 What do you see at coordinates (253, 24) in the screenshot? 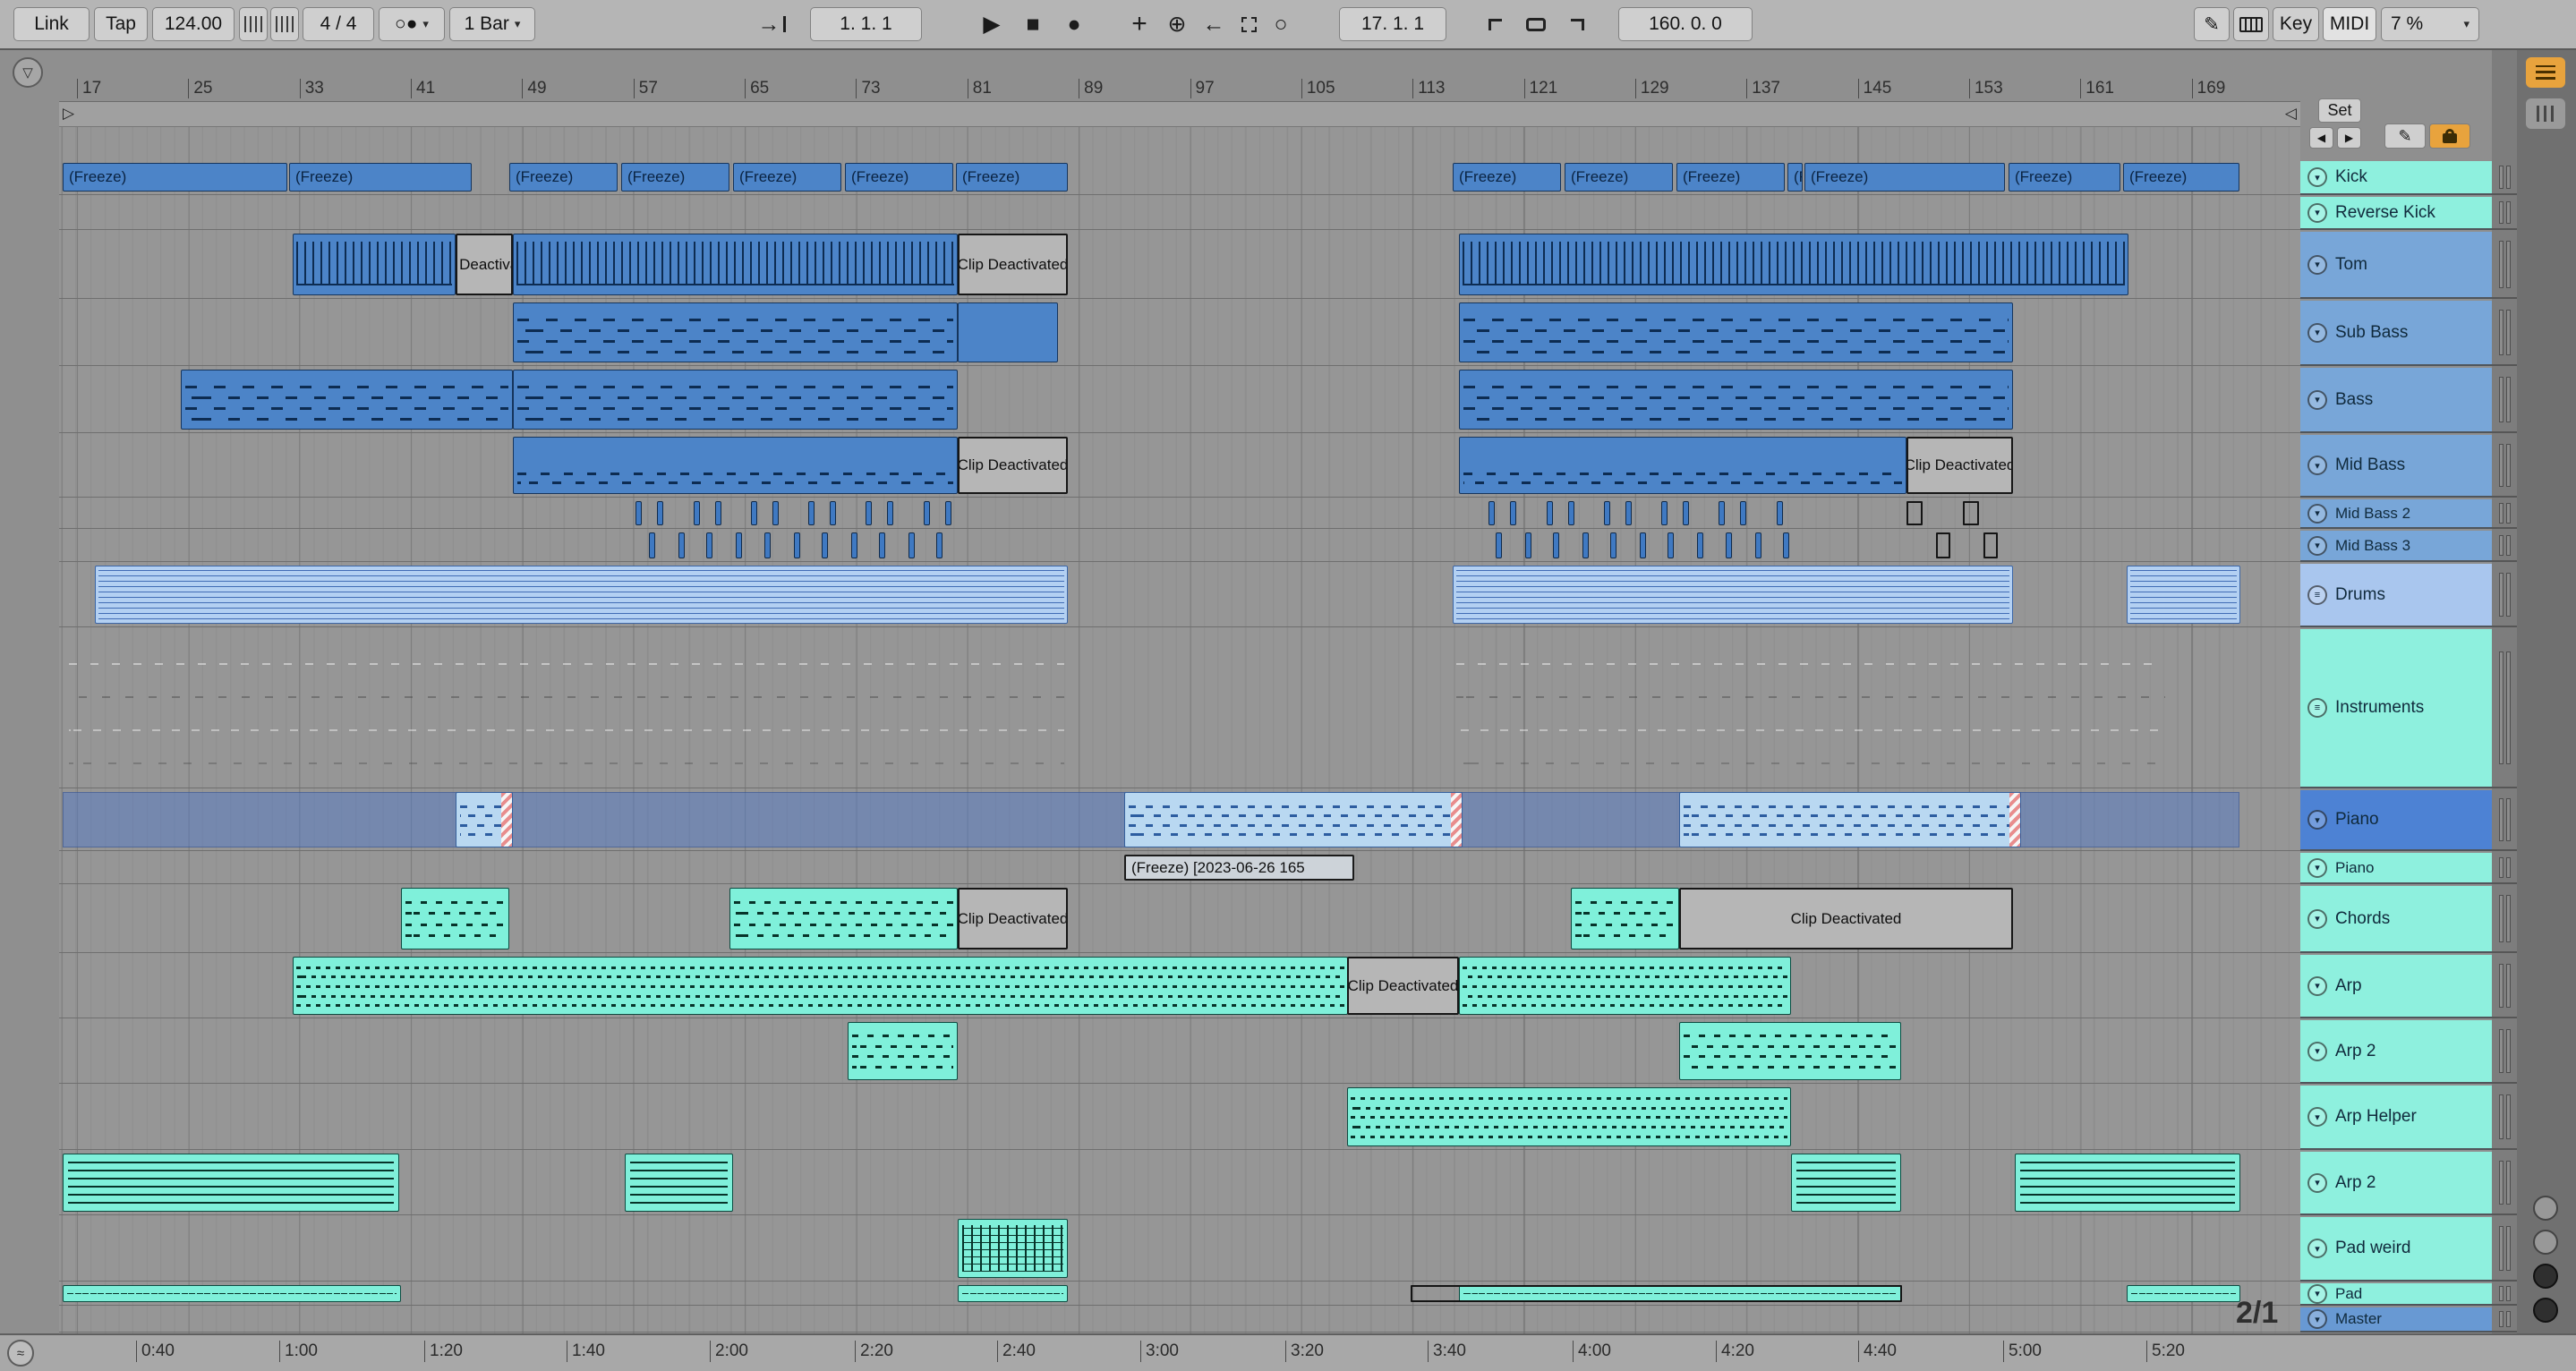
I see `nudge-down-button` at bounding box center [253, 24].